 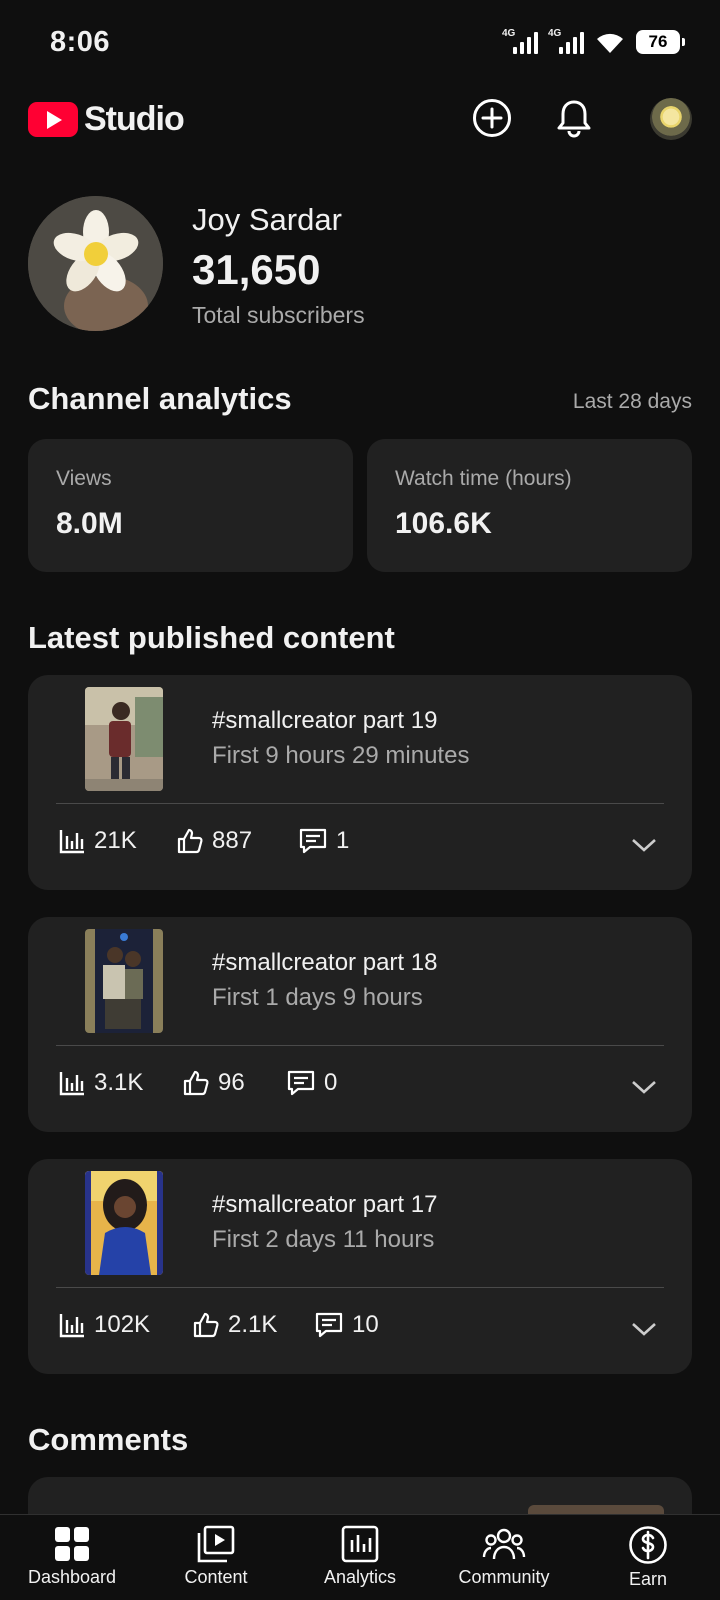 I want to click on nav-community: Community, so click(x=504, y=1557).